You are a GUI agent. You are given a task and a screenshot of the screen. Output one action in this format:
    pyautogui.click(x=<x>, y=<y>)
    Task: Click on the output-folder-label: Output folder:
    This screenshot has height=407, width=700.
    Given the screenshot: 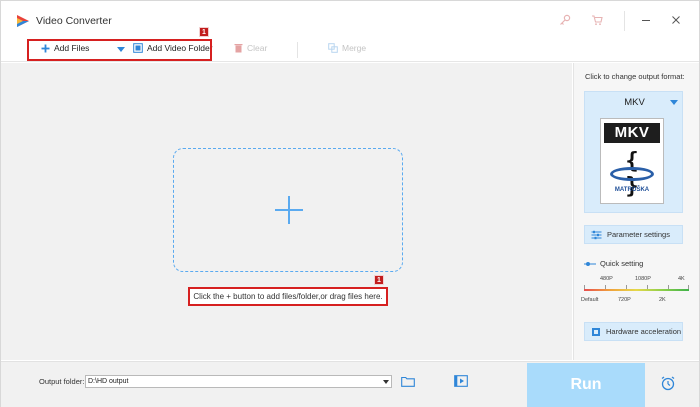 What is the action you would take?
    pyautogui.click(x=62, y=381)
    